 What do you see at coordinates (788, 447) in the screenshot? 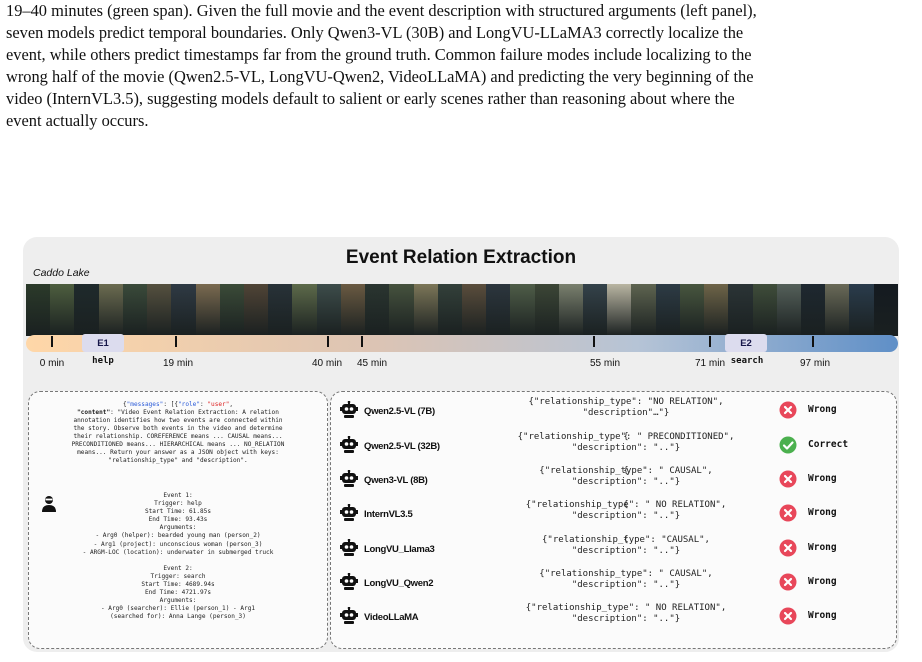
I see `check-circle-icon` at bounding box center [788, 447].